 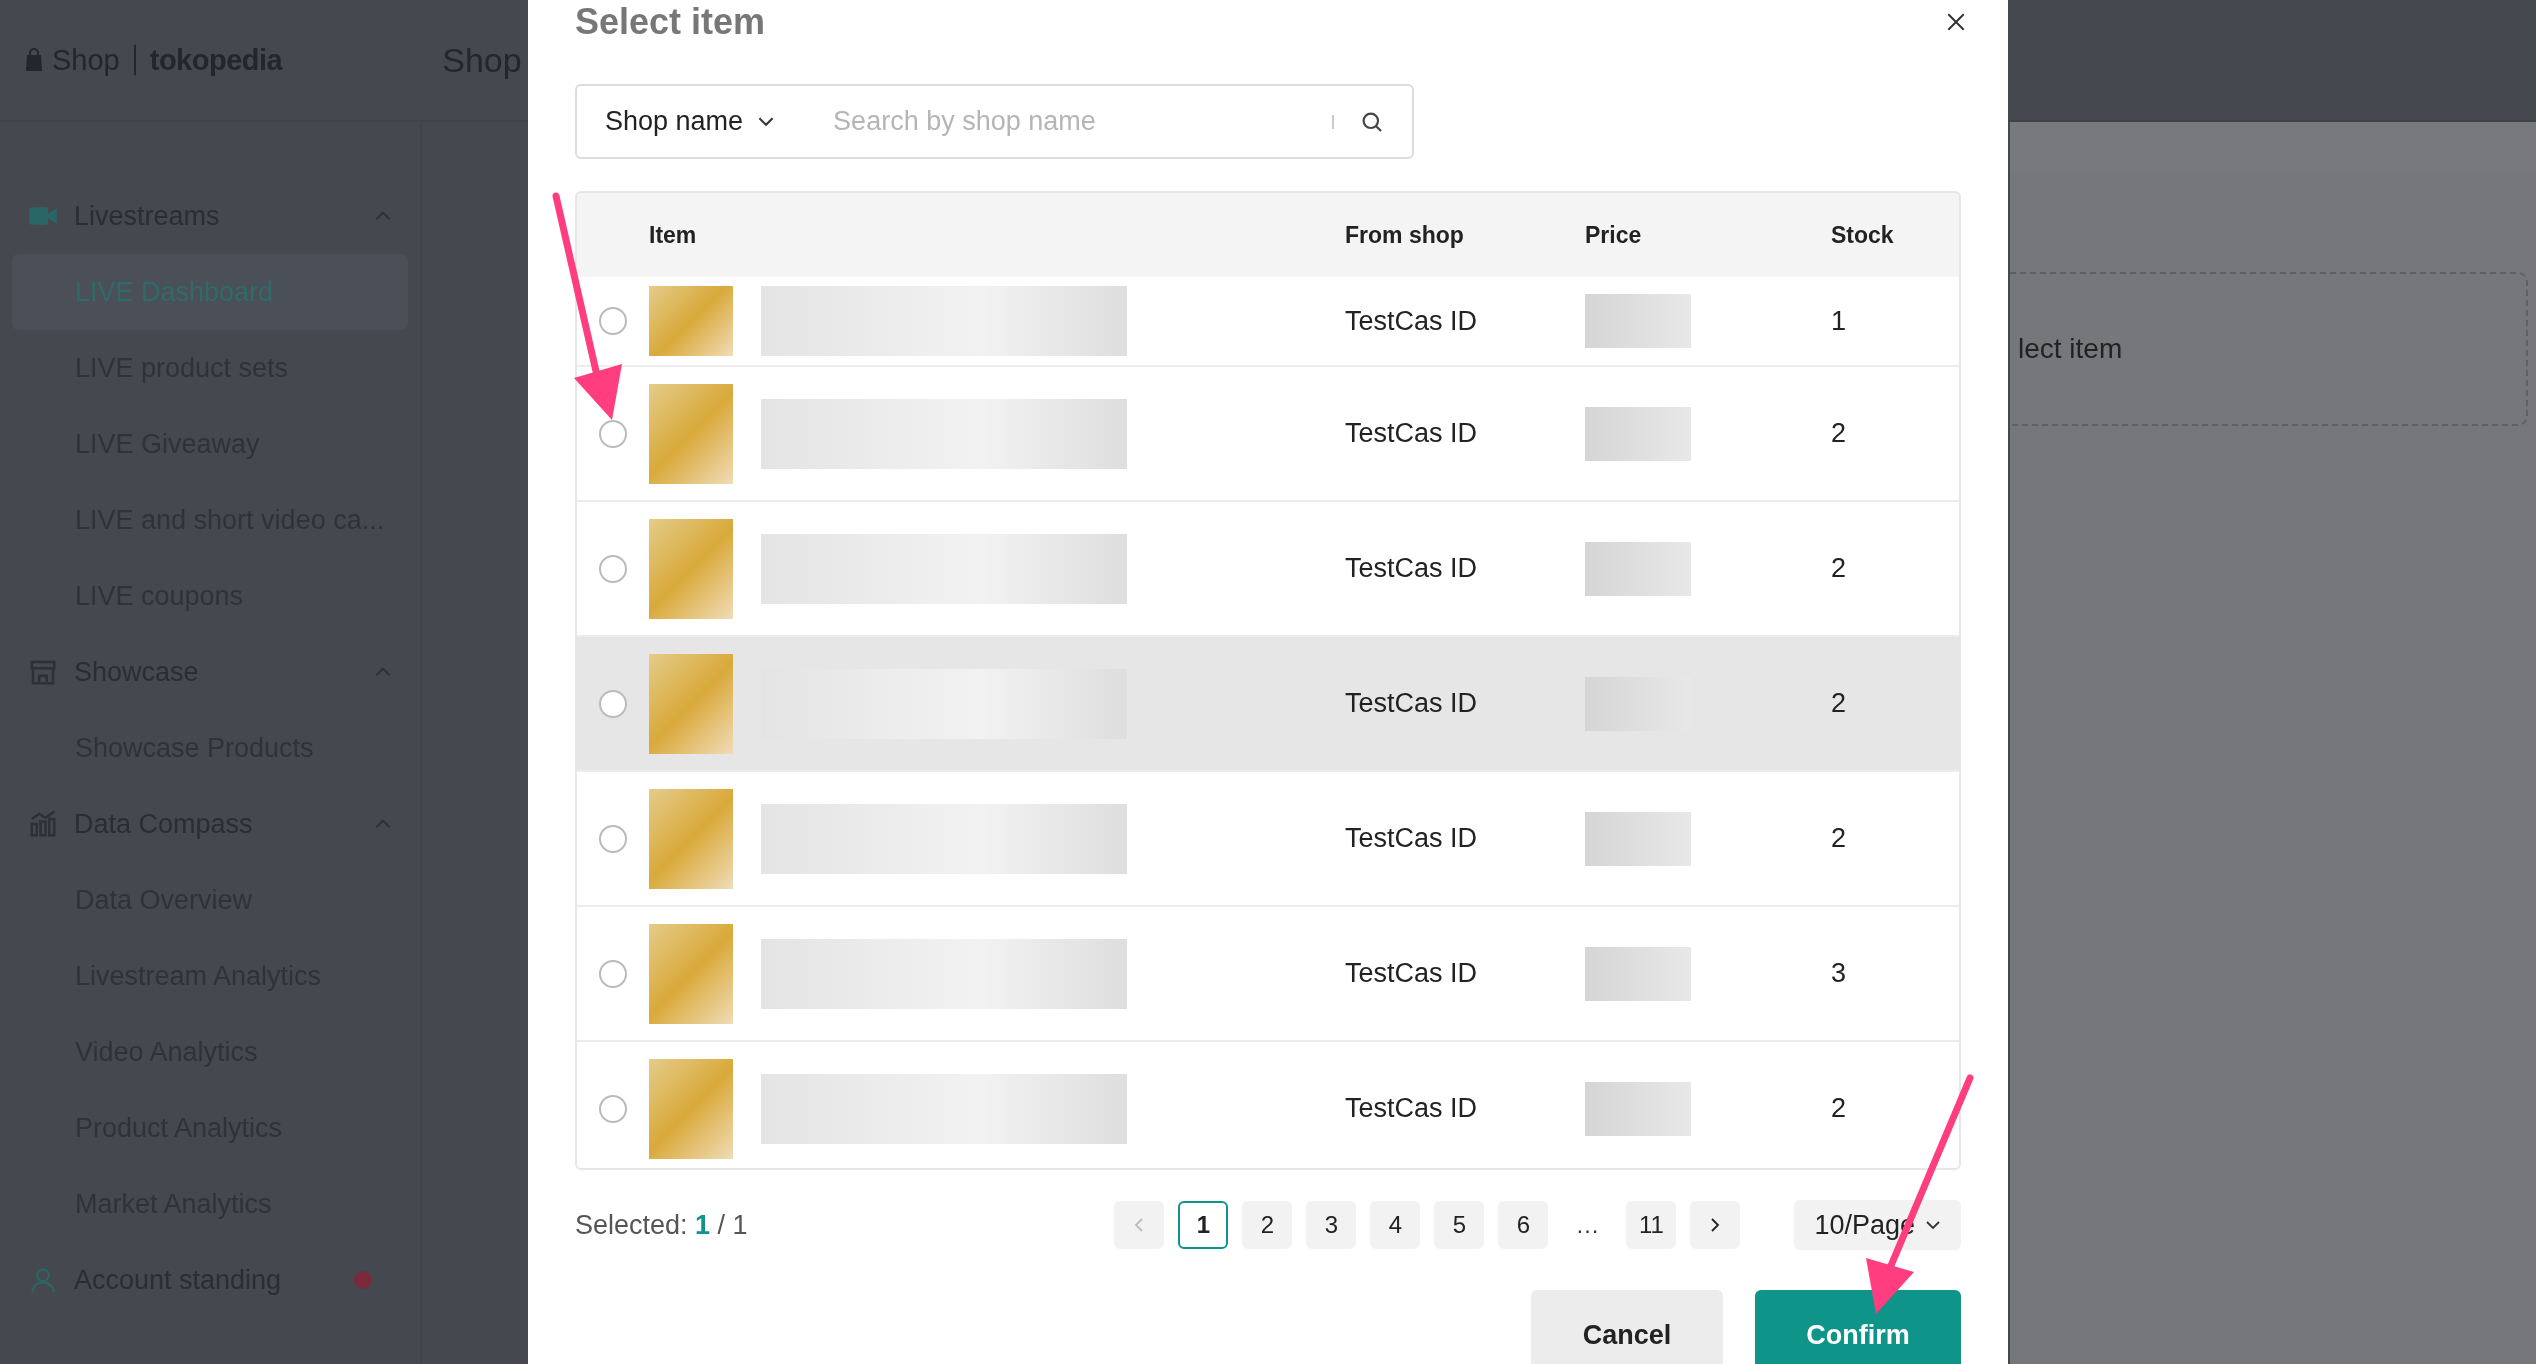 What do you see at coordinates (1839, 973) in the screenshot?
I see `table-cell-text: 3` at bounding box center [1839, 973].